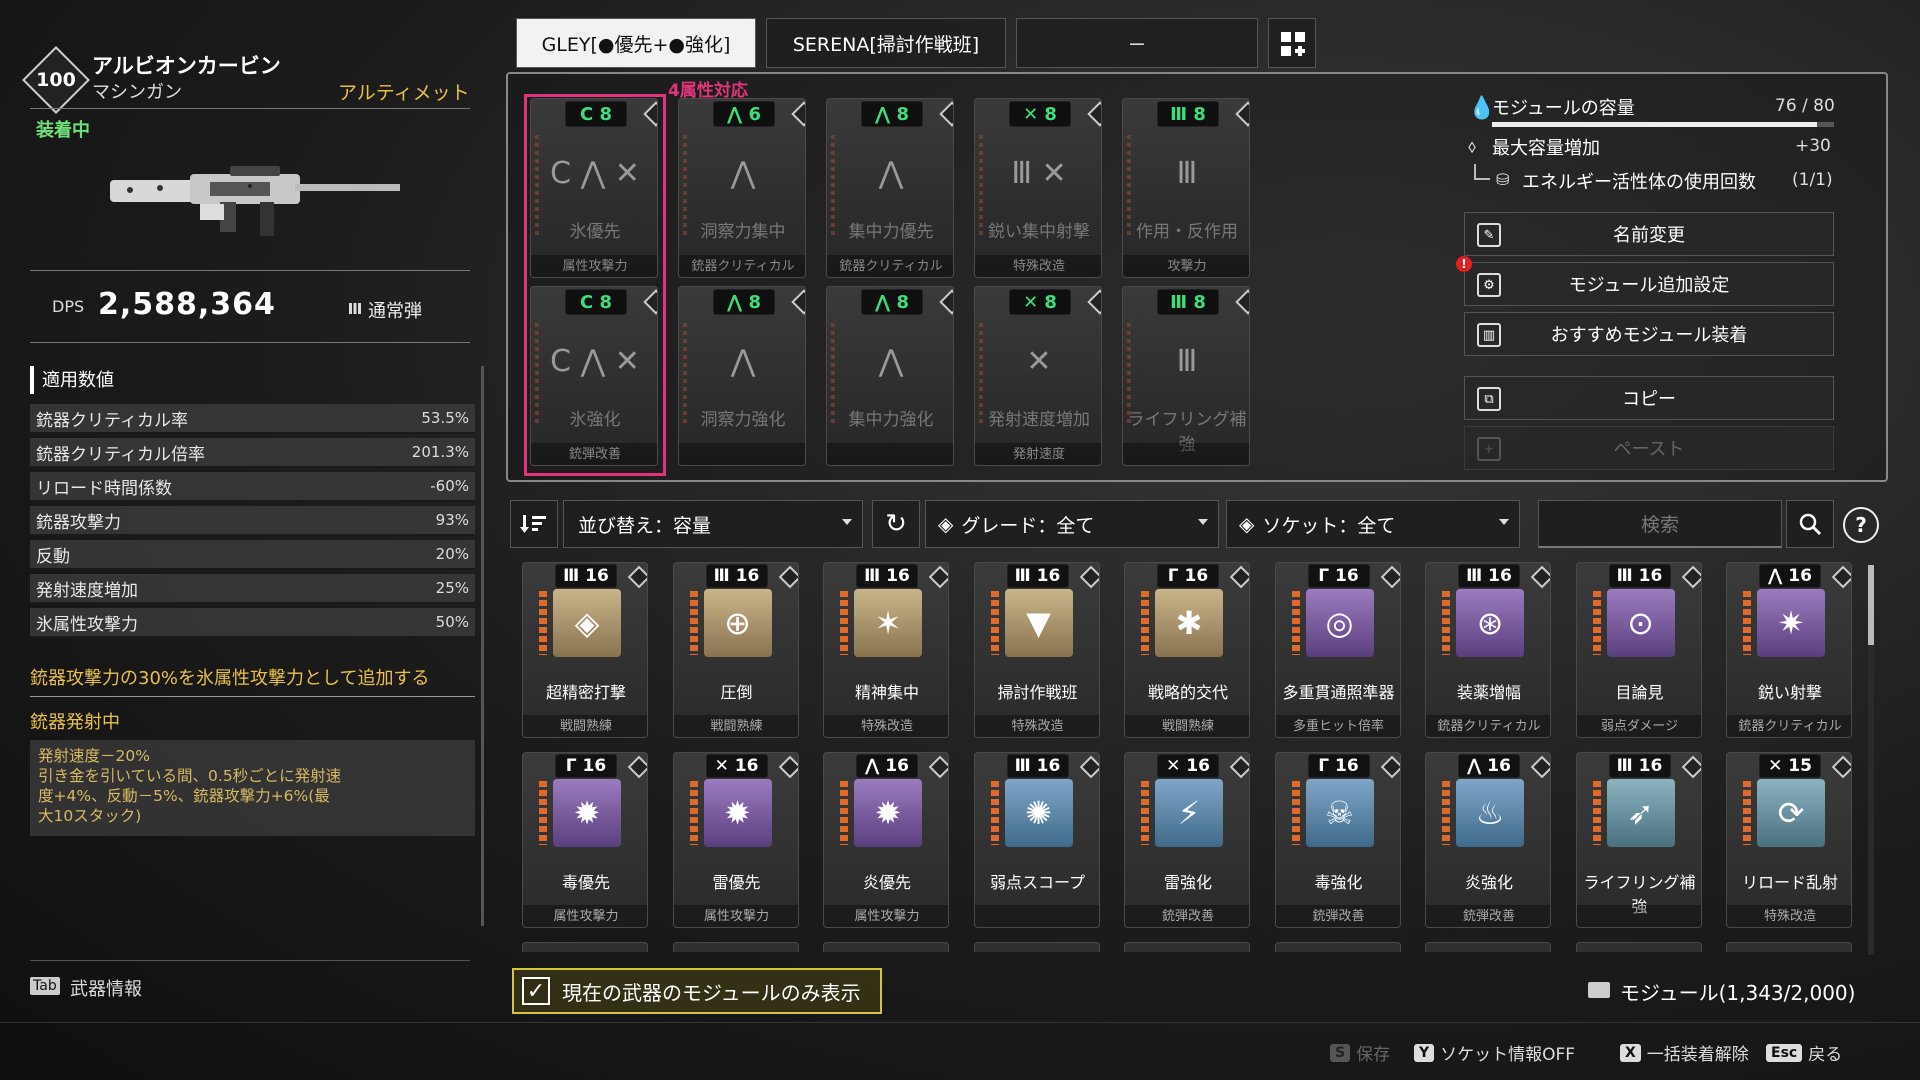  Describe the element at coordinates (1861, 525) in the screenshot. I see `help-button: ?` at that location.